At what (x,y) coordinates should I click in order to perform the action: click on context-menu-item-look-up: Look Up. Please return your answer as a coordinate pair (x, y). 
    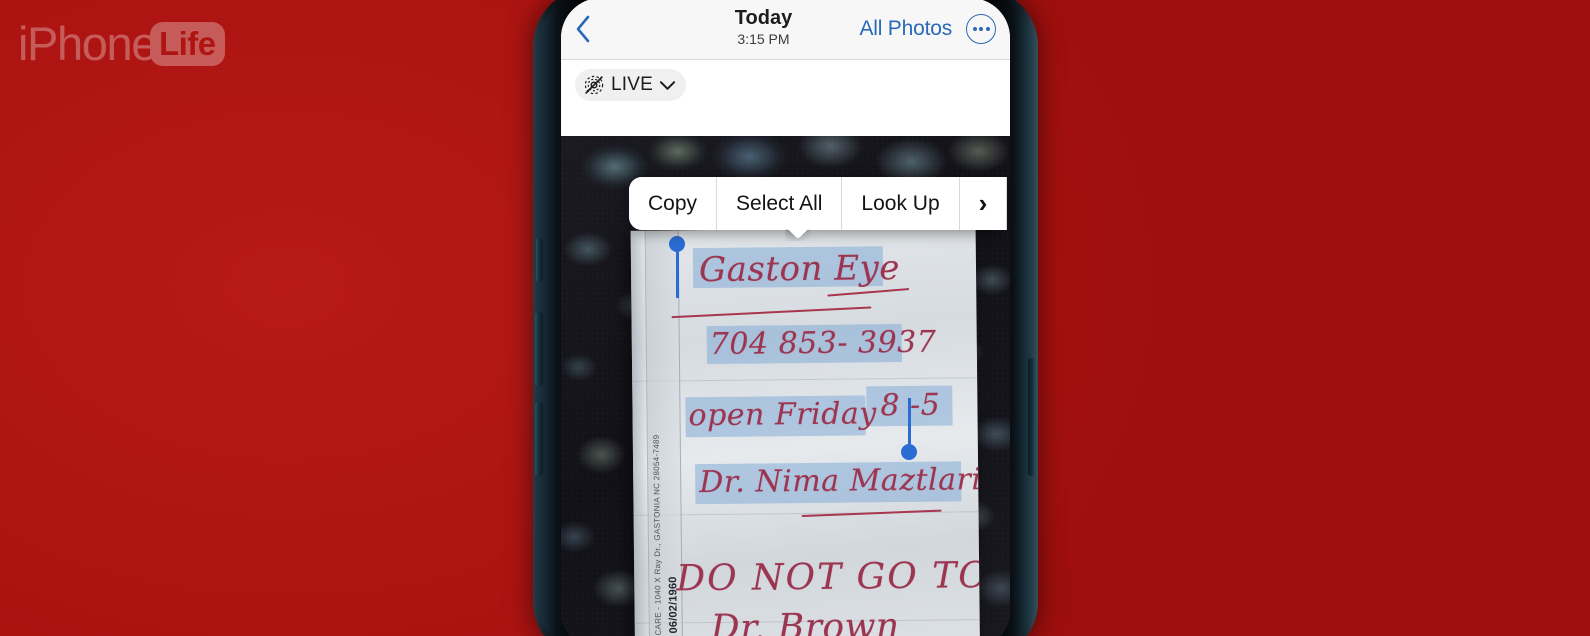
    Looking at the image, I should click on (901, 203).